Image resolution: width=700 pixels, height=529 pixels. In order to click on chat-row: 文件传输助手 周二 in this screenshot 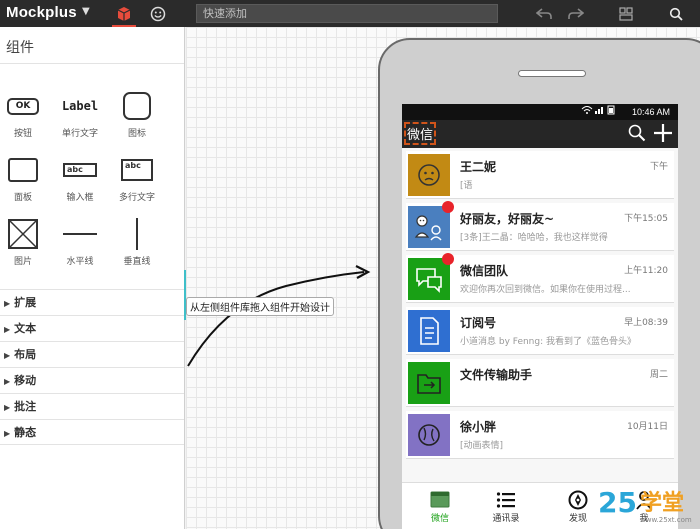, I will do `click(540, 383)`.